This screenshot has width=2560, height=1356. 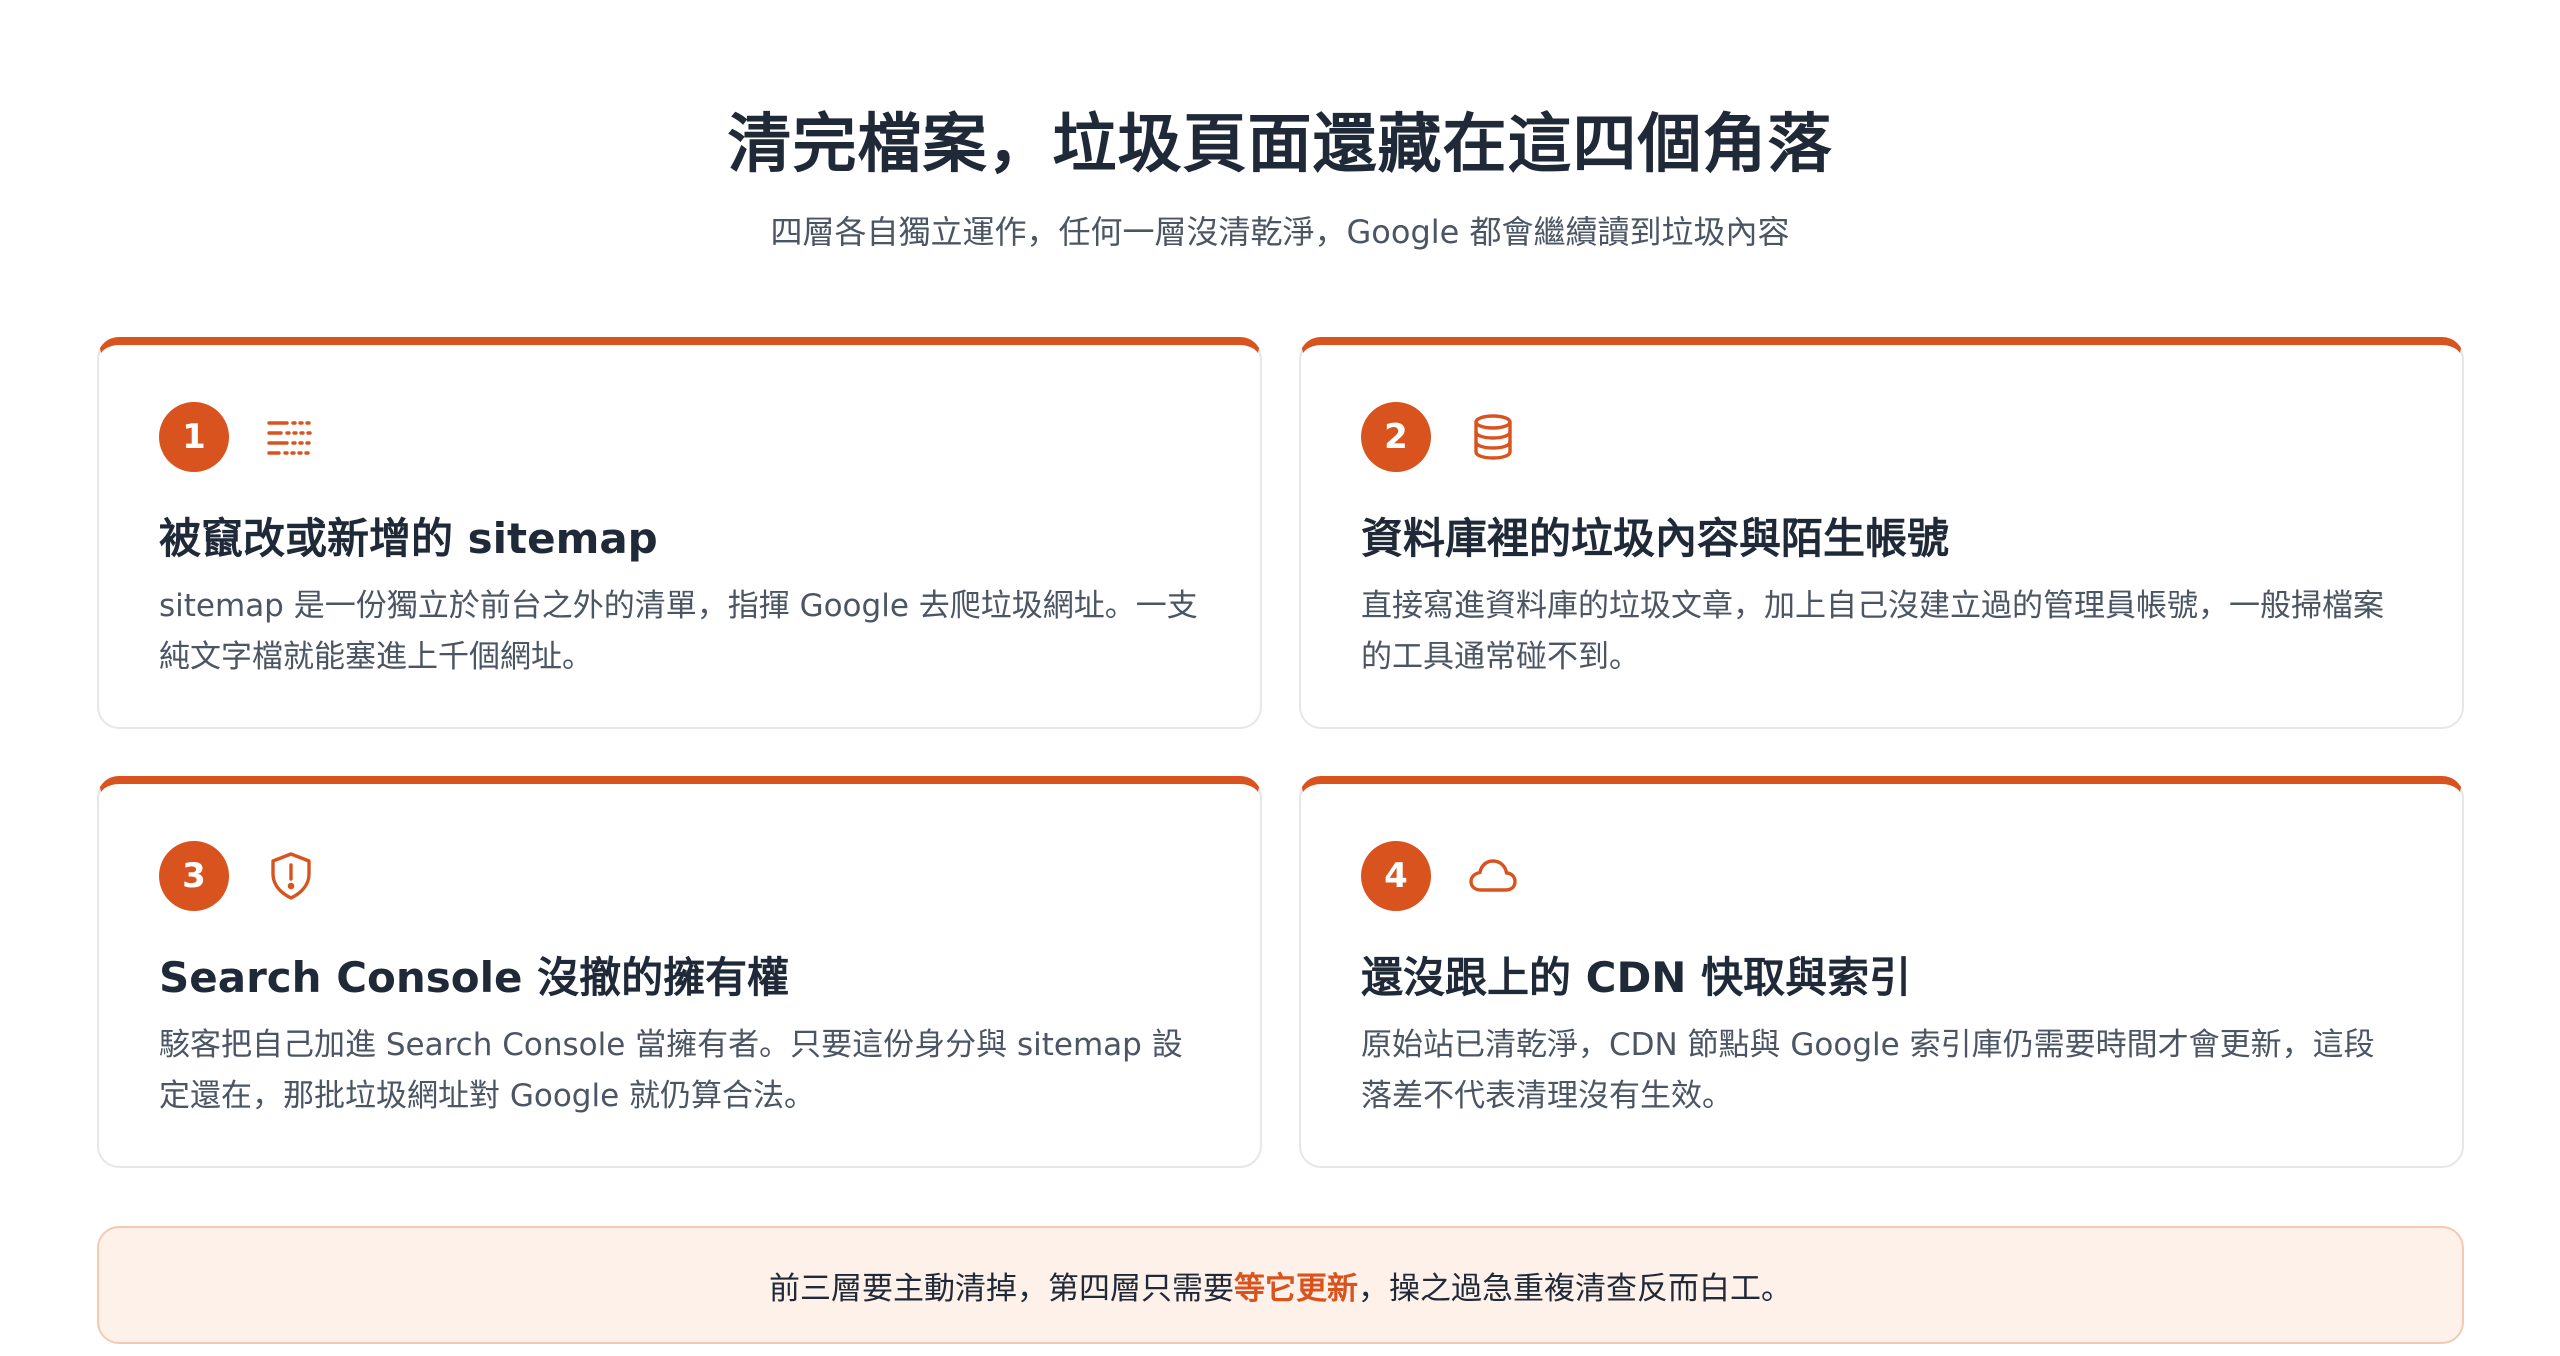 I want to click on banner-text-end: ，操之過急重複清查反而白工。, so click(x=1575, y=1288).